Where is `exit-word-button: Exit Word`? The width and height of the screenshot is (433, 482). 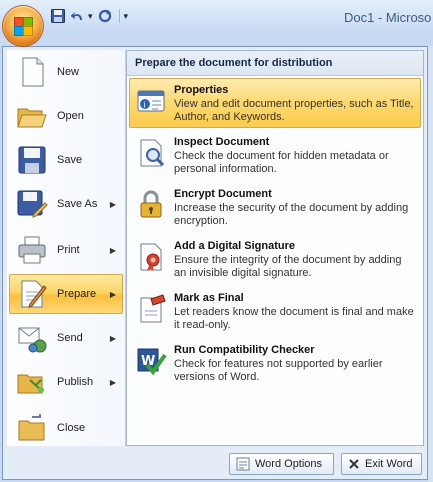
exit-word-button: Exit Word is located at coordinates (381, 464).